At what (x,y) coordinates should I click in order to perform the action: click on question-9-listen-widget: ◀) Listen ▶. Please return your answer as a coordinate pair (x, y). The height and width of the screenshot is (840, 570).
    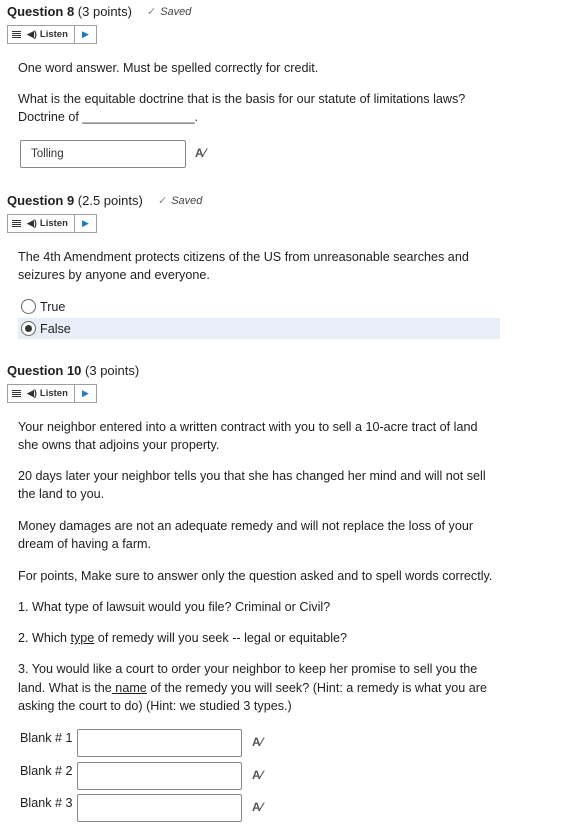
    Looking at the image, I should click on (52, 223).